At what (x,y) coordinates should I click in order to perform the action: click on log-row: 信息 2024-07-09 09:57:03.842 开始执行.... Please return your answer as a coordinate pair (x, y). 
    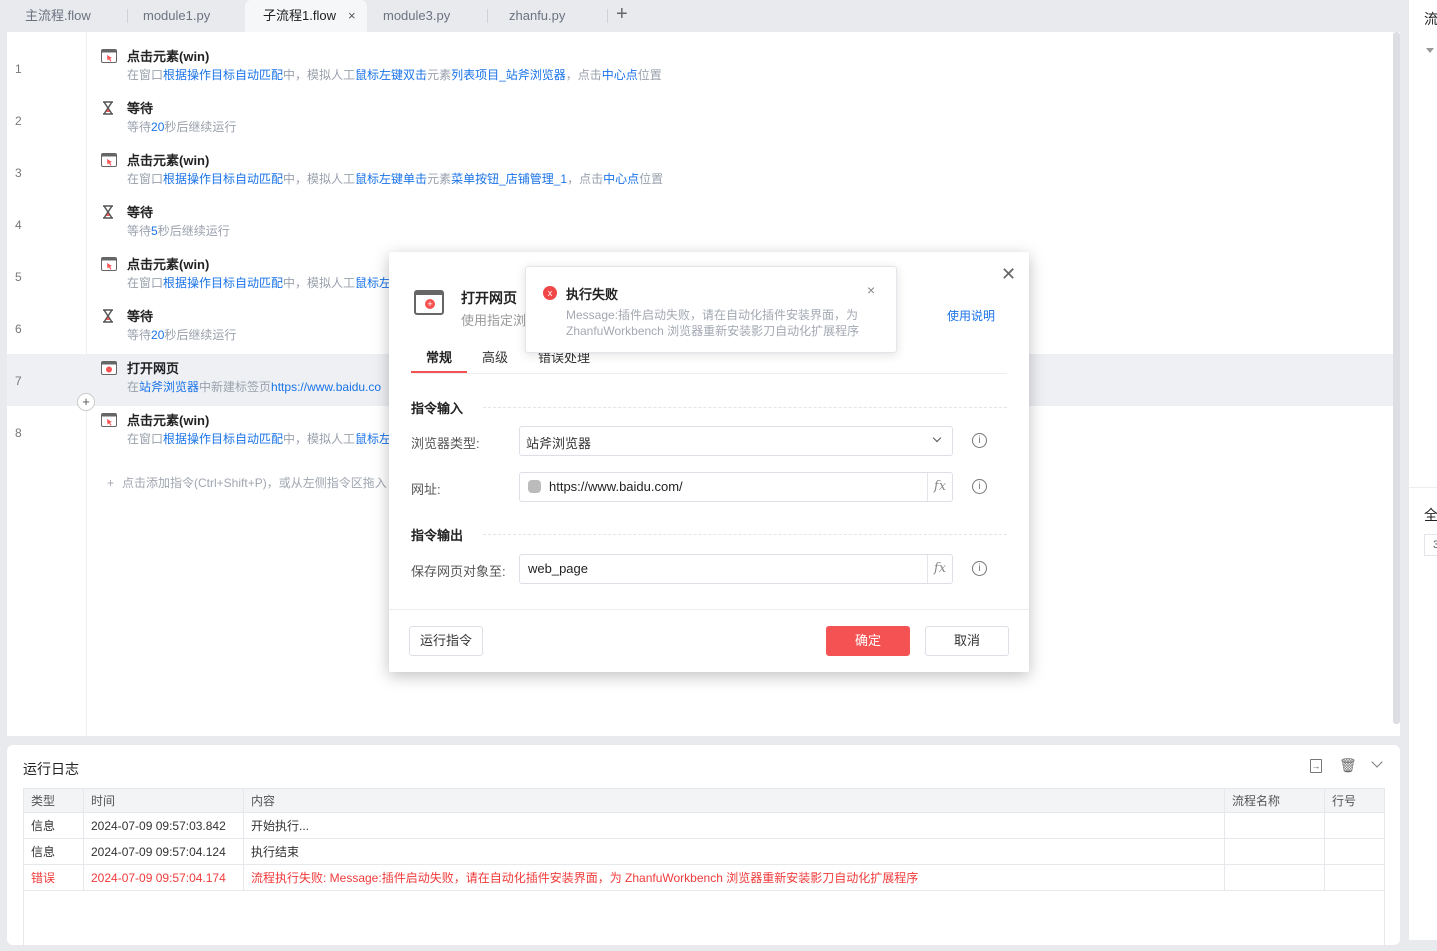
    Looking at the image, I should click on (704, 825).